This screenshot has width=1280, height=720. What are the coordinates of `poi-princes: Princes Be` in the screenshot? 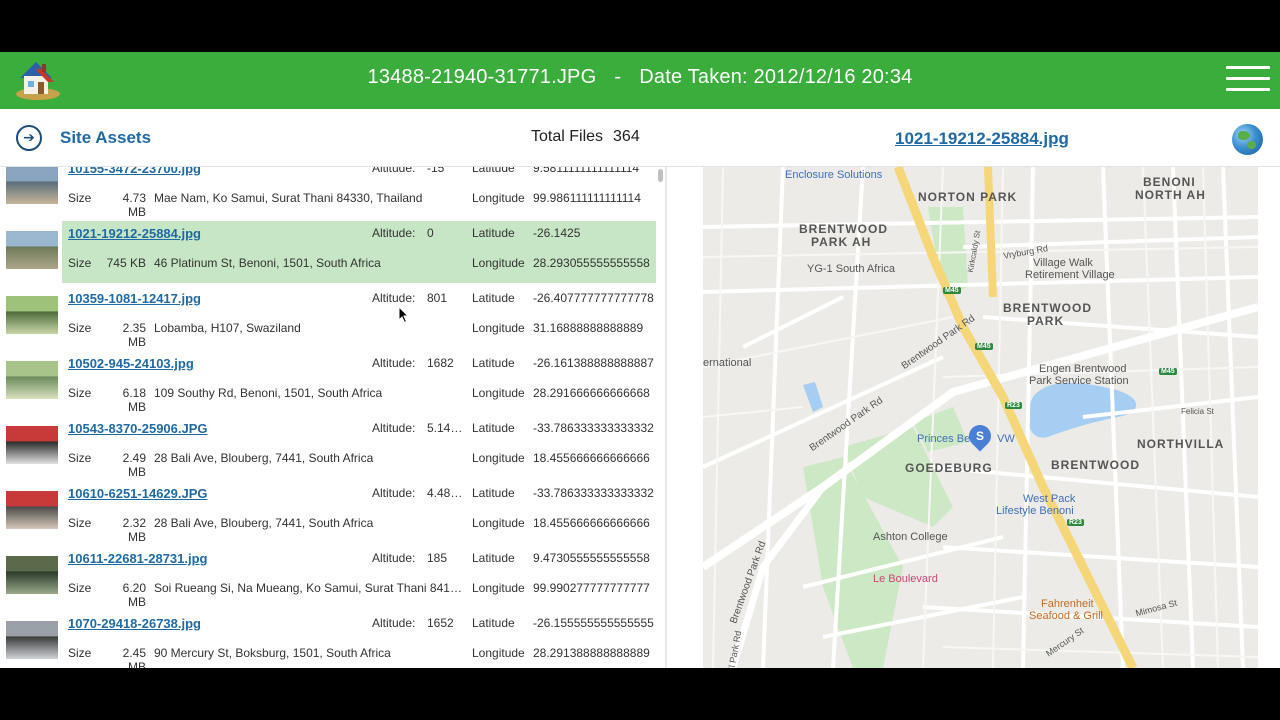 It's located at (943, 439).